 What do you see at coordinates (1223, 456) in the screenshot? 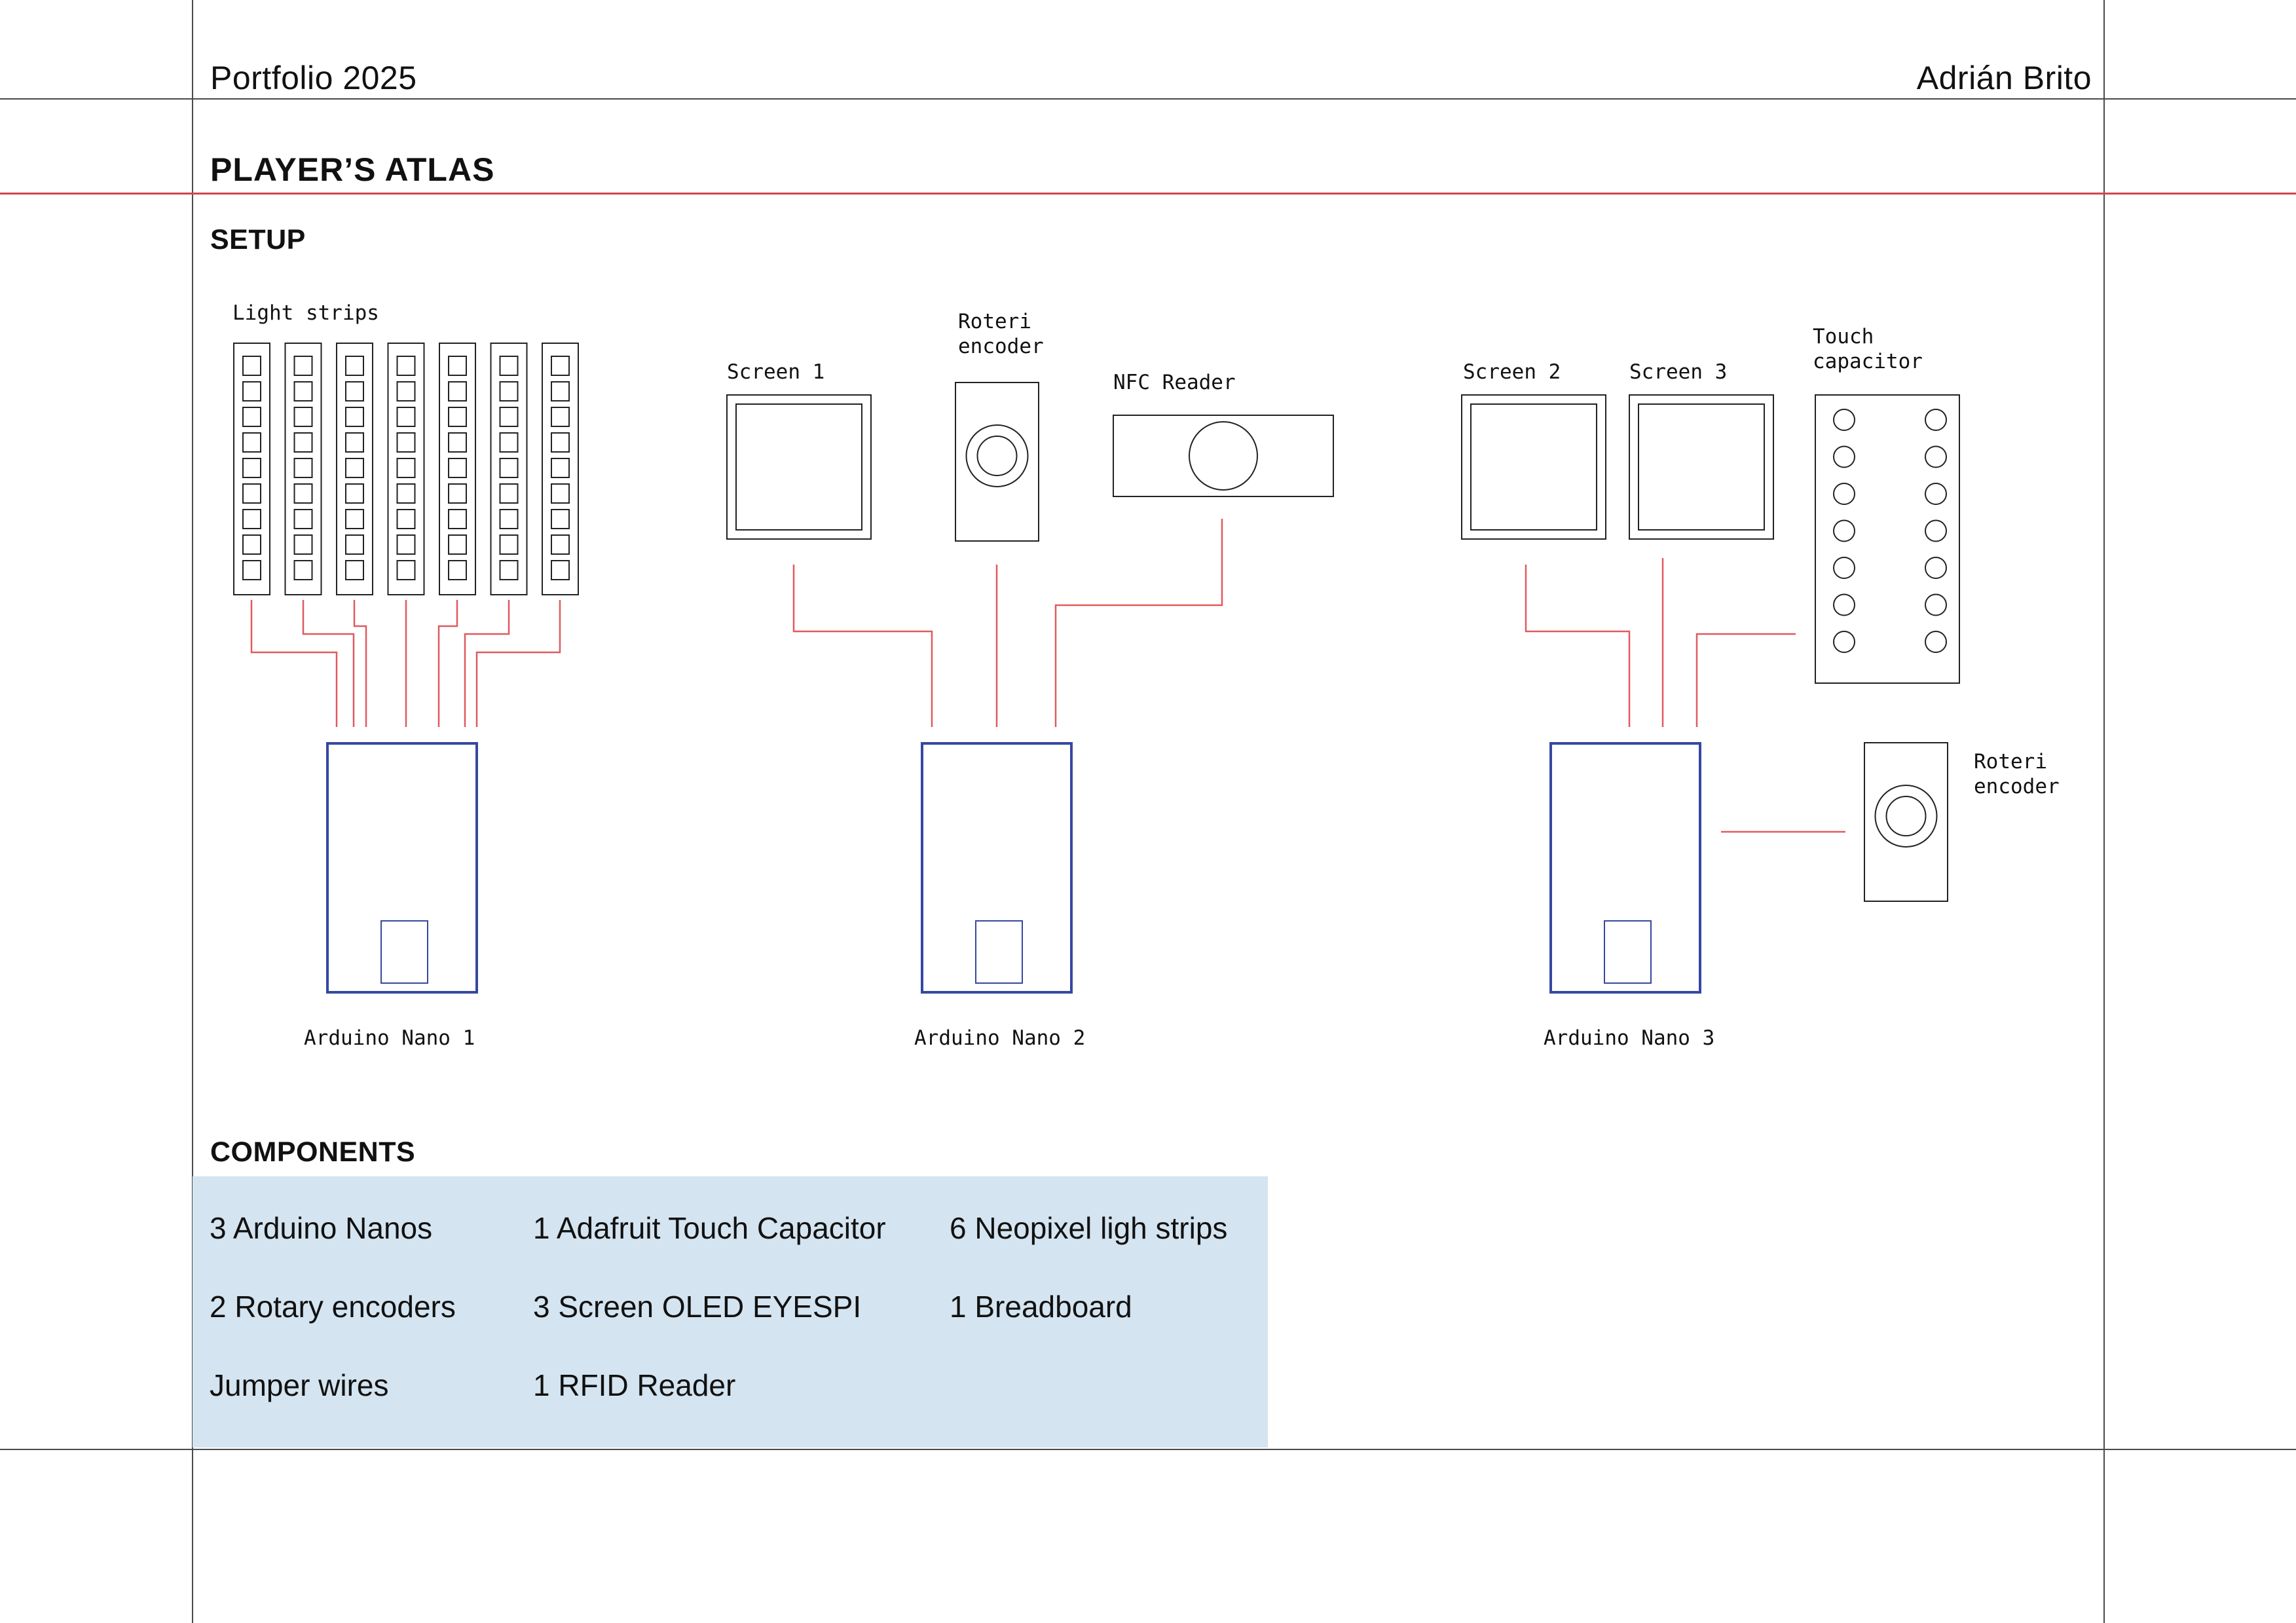
I see `nfc-antenna` at bounding box center [1223, 456].